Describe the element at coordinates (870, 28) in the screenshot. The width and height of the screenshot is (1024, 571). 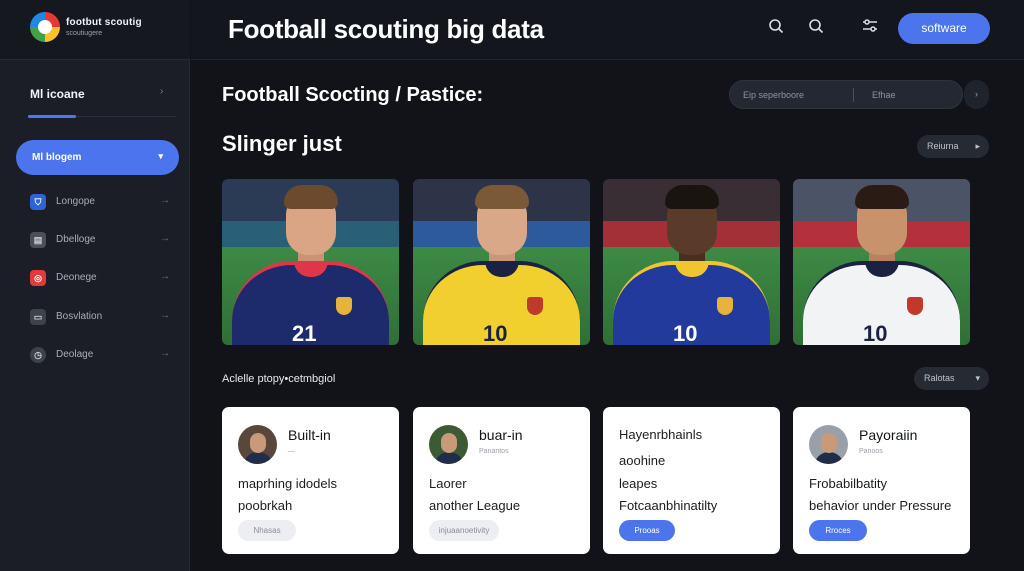
I see `filter-icon` at that location.